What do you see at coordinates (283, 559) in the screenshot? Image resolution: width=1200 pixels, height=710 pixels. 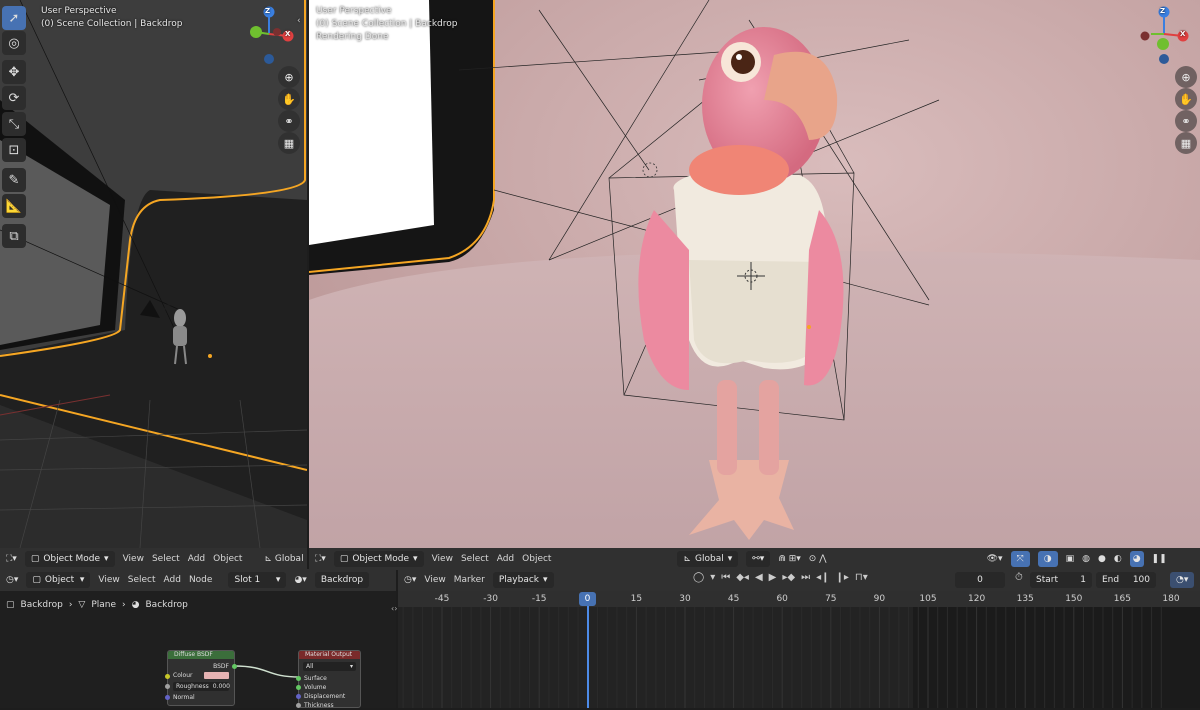 I see `left-orientation-dropdown: ⊾ Global` at bounding box center [283, 559].